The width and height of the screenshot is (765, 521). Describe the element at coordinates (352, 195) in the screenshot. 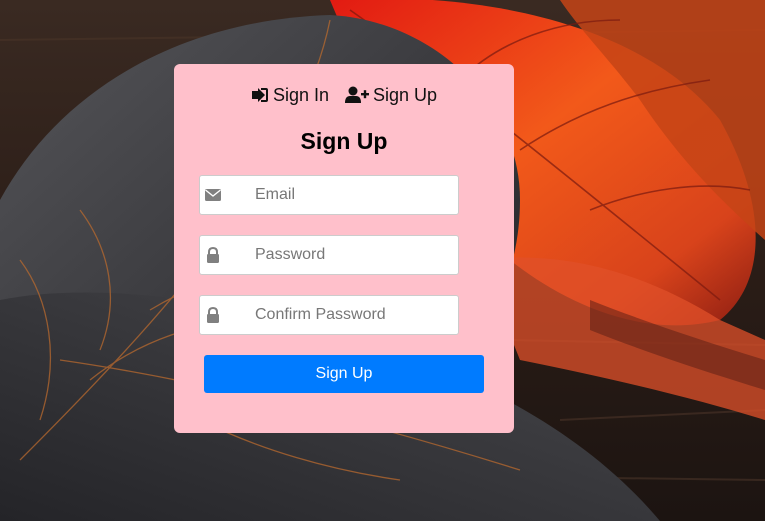

I see `email-input` at that location.